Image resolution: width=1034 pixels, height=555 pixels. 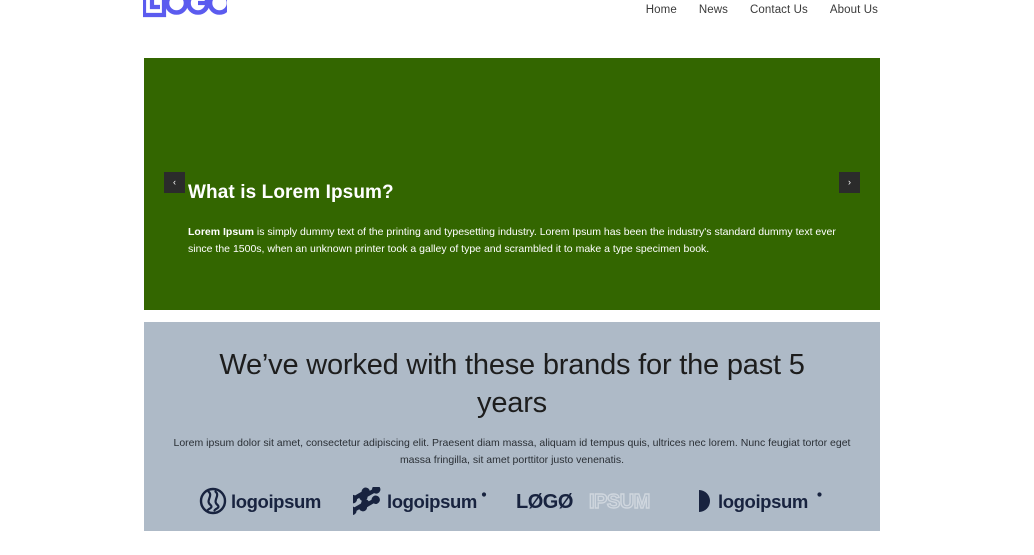 What do you see at coordinates (713, 10) in the screenshot?
I see `nav-item-news: News` at bounding box center [713, 10].